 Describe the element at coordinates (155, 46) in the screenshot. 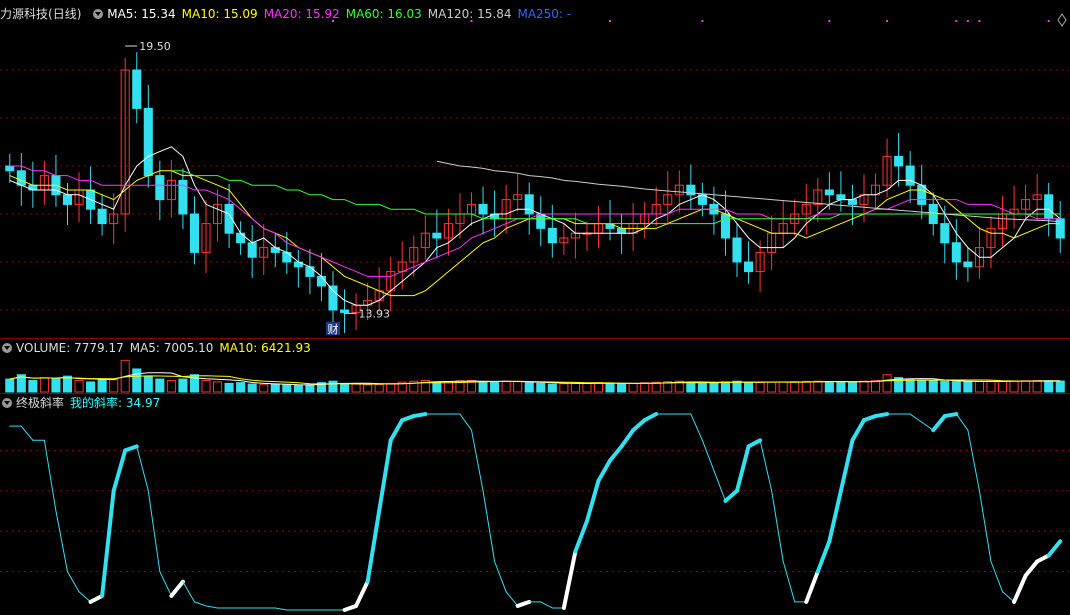

I see `high-price-label: 19.50` at that location.